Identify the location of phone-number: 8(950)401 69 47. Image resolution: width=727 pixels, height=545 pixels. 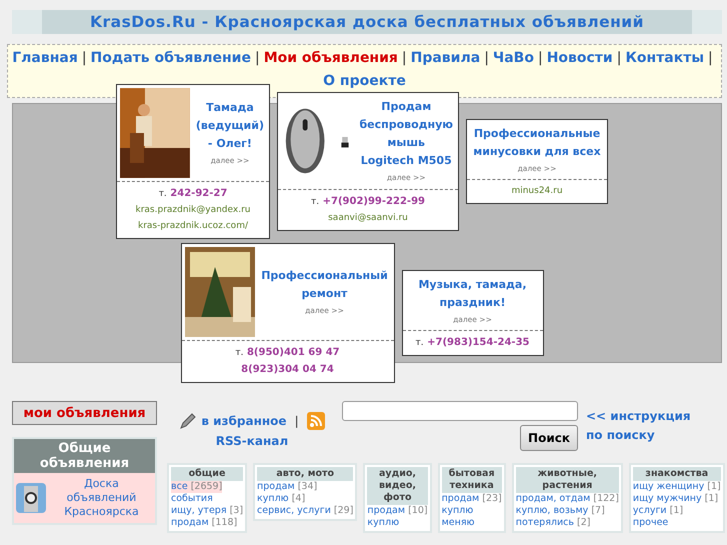
(293, 352).